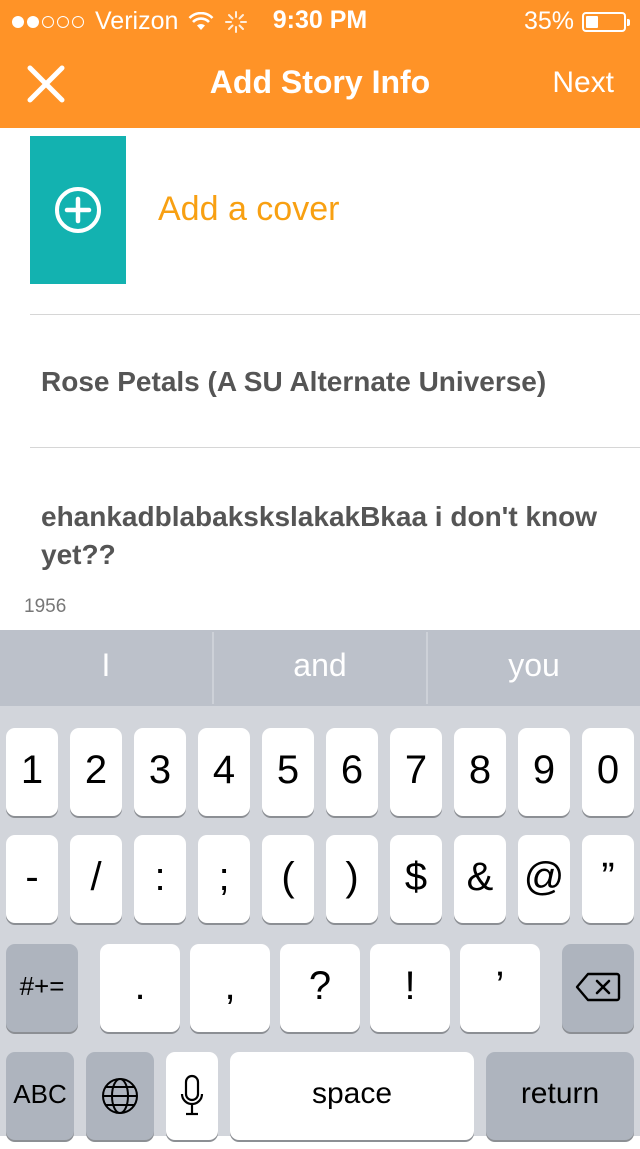 This screenshot has width=640, height=1149. What do you see at coordinates (416, 879) in the screenshot?
I see `key: $` at bounding box center [416, 879].